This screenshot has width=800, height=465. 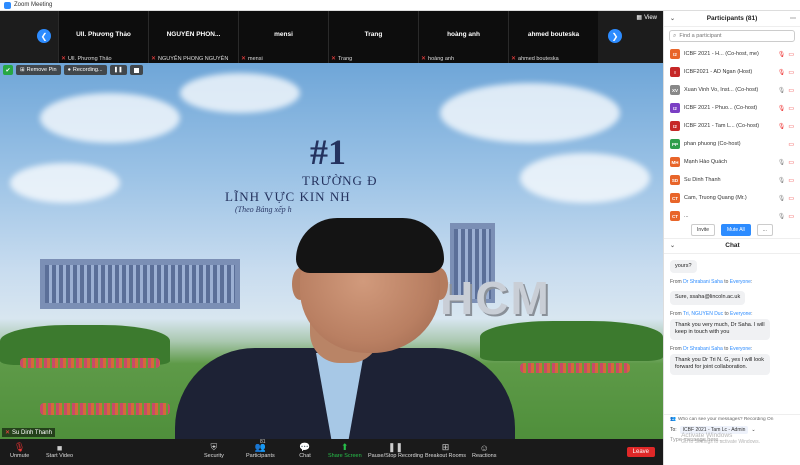 I want to click on participant-row: XV Xuan Vinh Vo, Inst... (Co-host) 🎙 ▭, so click(x=732, y=90).